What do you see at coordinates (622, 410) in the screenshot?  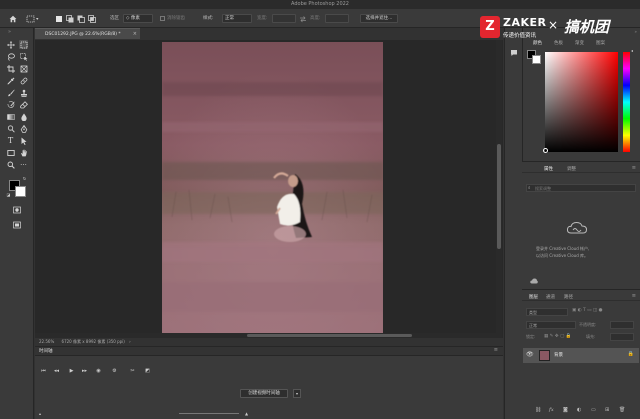 I see `delete-layer-icon: 🗑` at bounding box center [622, 410].